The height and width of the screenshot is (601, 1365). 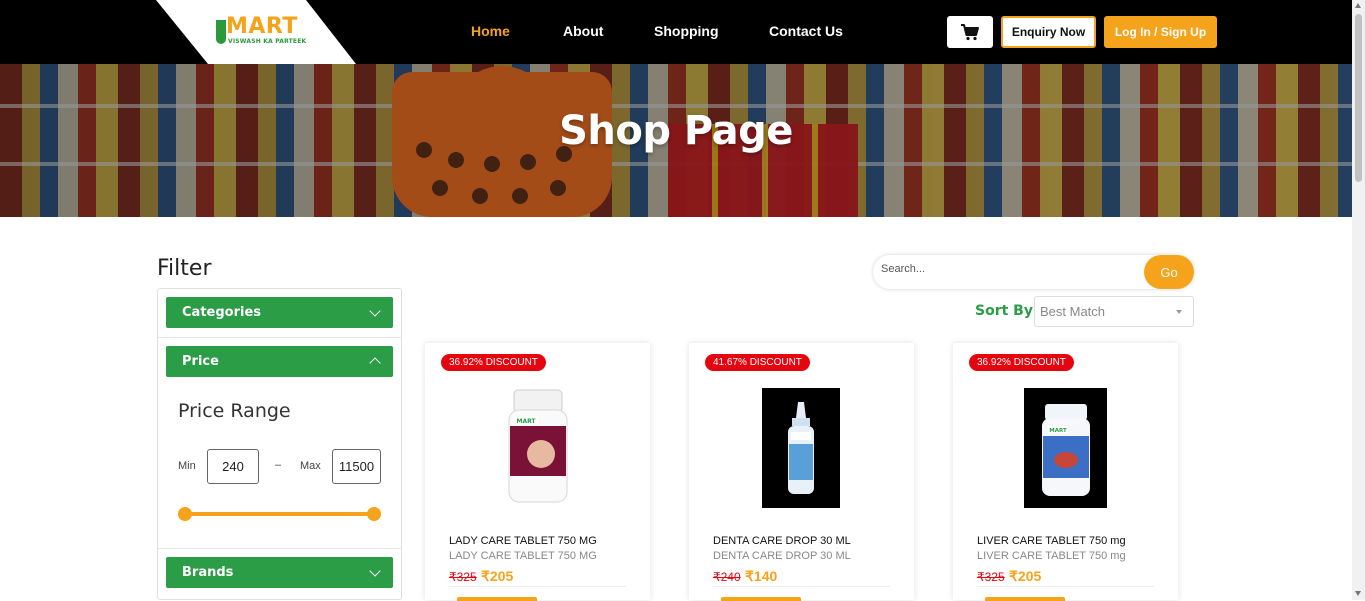 I want to click on scroll-down-arrow-icon, so click(x=1358, y=593).